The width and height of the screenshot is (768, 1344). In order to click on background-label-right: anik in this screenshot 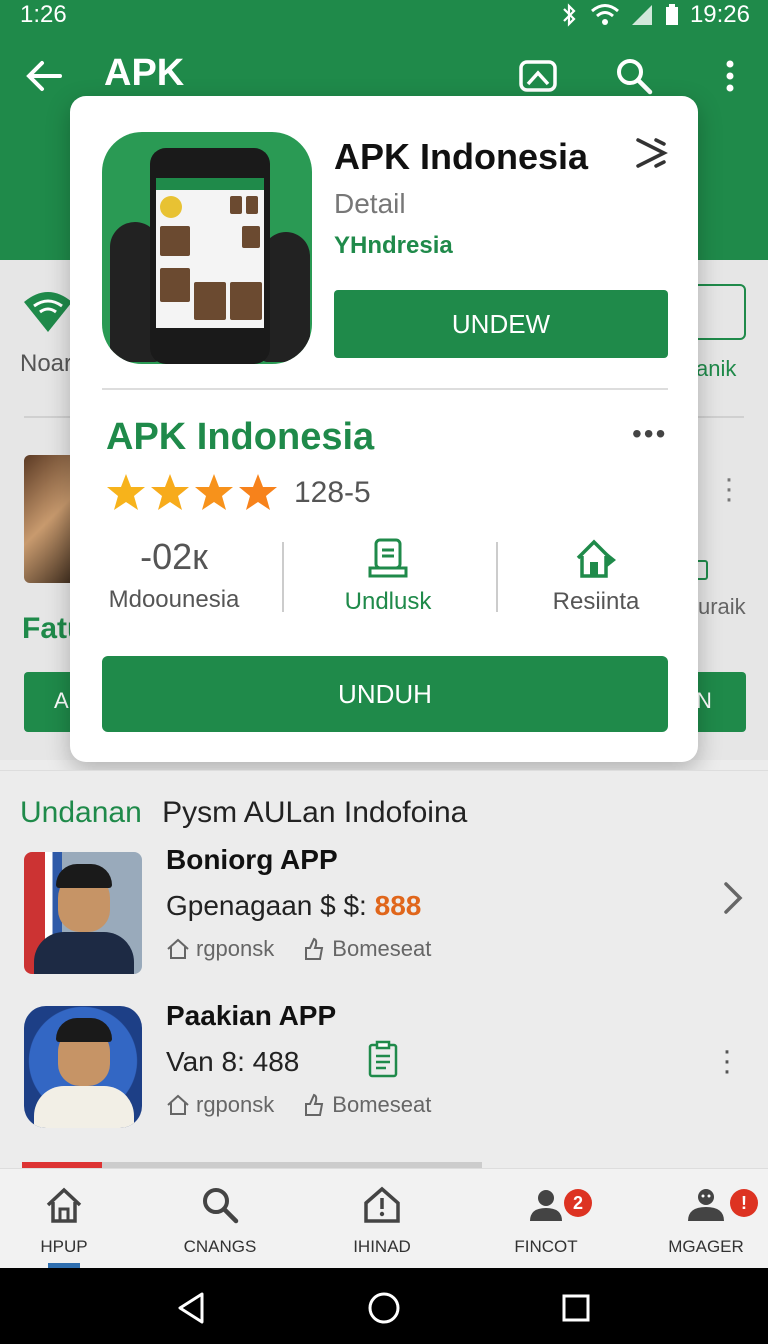, I will do `click(716, 368)`.